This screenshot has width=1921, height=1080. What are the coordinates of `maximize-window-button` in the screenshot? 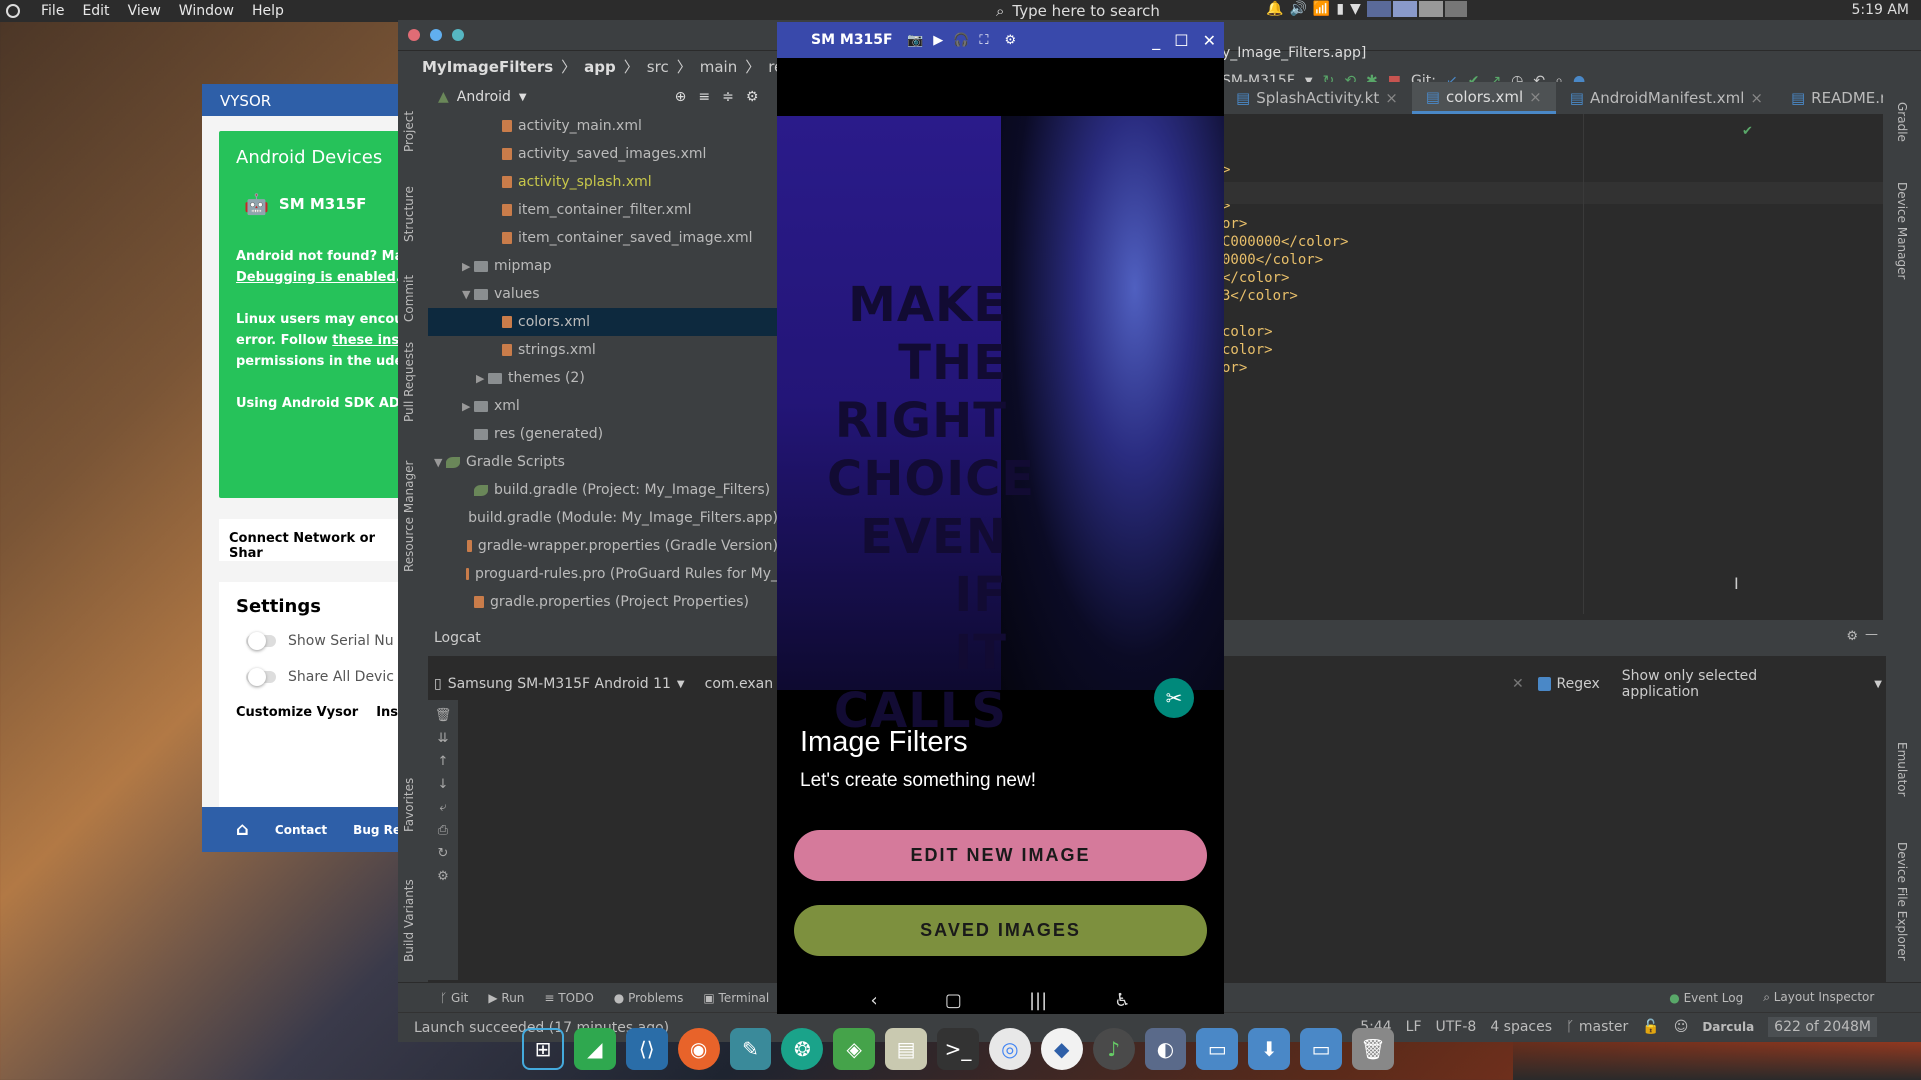 It's located at (458, 35).